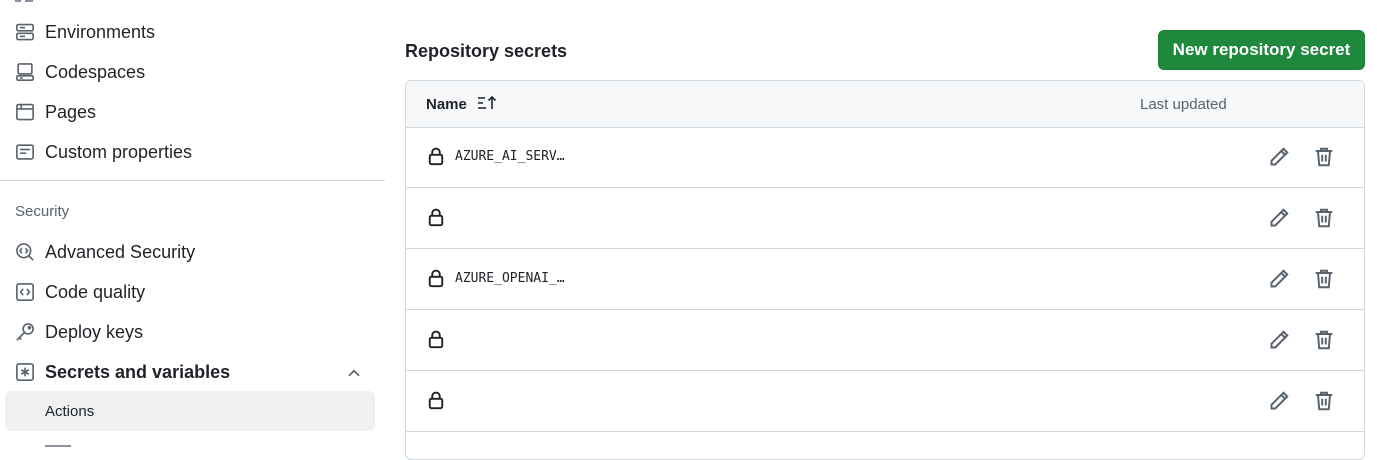 Image resolution: width=1377 pixels, height=460 pixels. Describe the element at coordinates (45, 2) in the screenshot. I see `cut-off-nav-item` at that location.